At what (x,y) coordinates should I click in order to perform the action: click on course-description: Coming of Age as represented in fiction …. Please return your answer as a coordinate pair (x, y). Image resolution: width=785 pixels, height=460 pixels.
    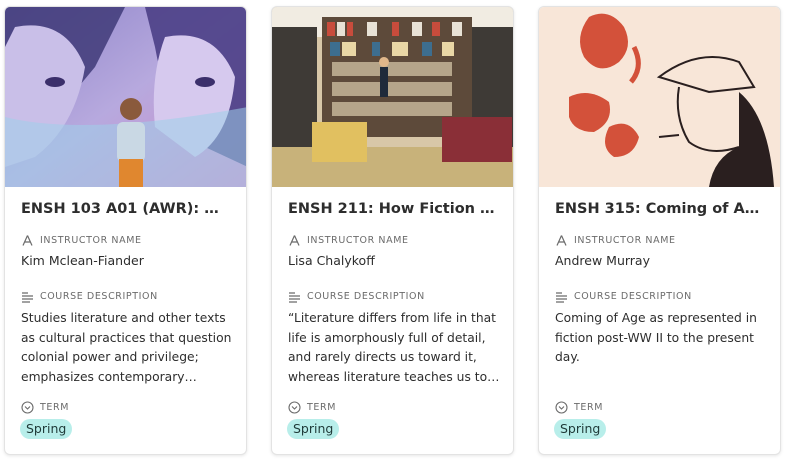
    Looking at the image, I should click on (656, 337).